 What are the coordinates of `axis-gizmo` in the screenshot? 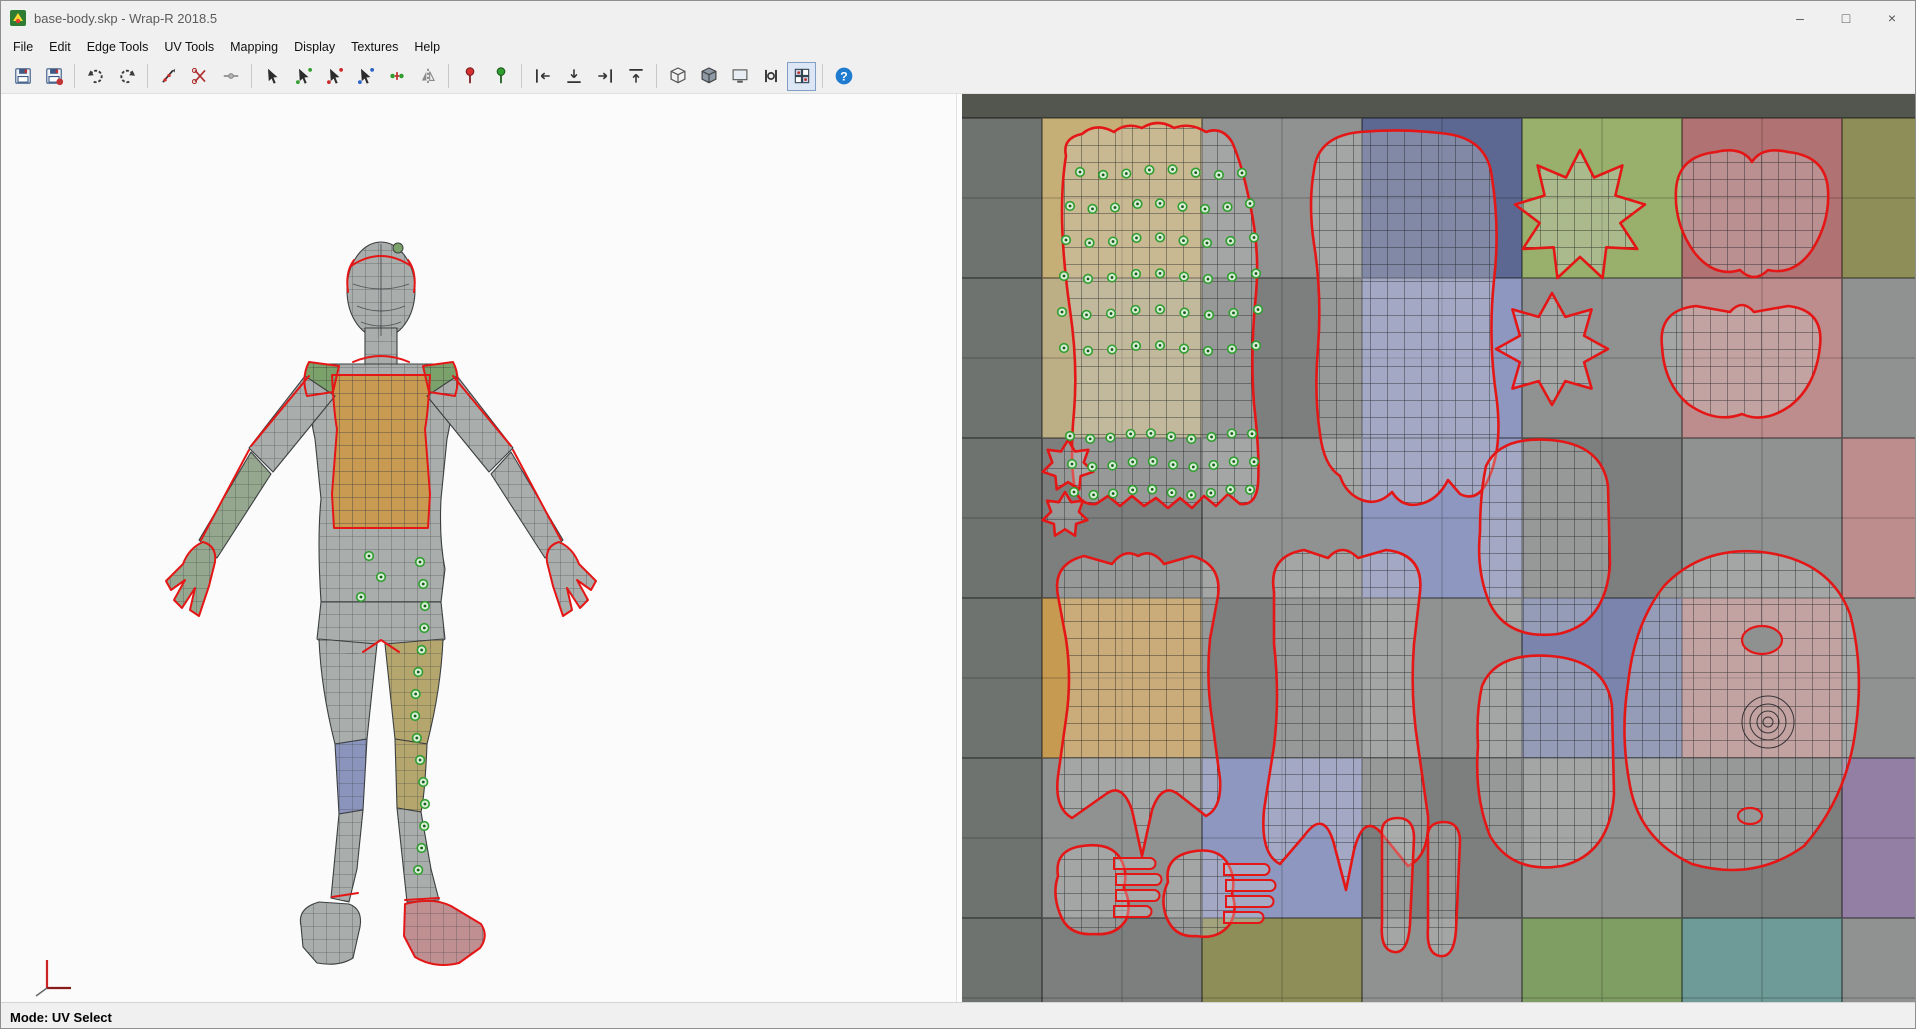 It's located at (53, 978).